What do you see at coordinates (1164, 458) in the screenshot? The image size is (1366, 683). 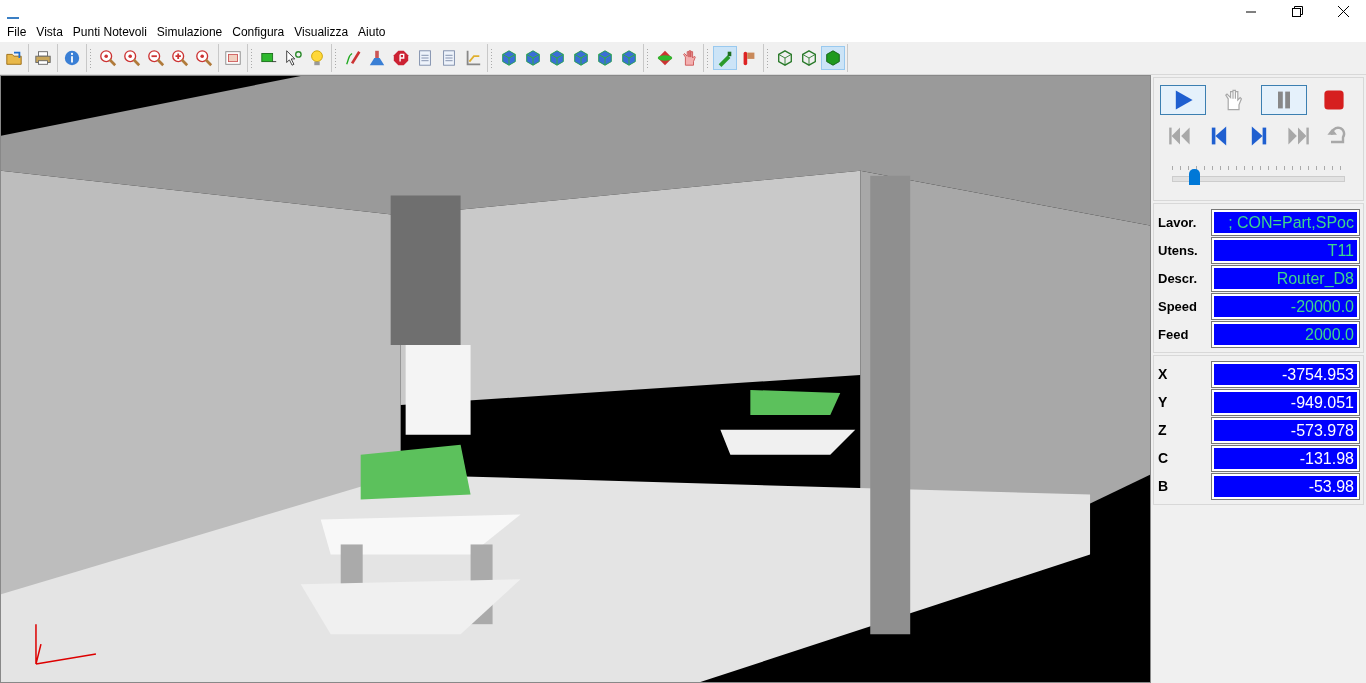 I see `axis-label: C` at bounding box center [1164, 458].